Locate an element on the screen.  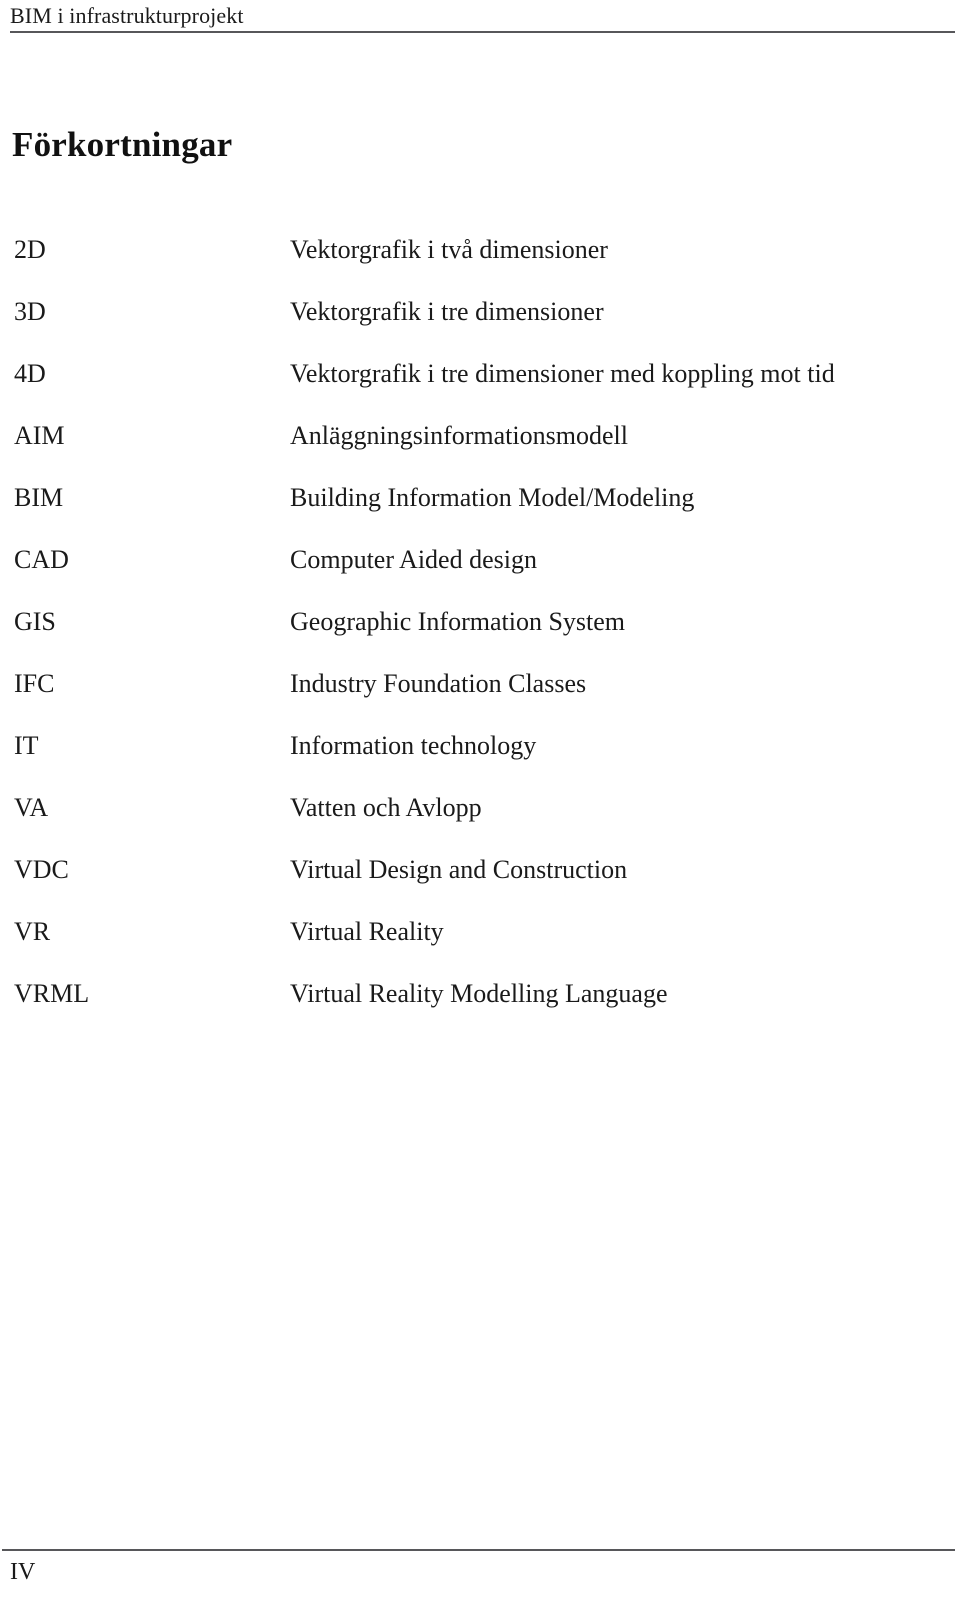
abbreviation-definition: Building Information Model/Modeling is located at coordinates (492, 497).